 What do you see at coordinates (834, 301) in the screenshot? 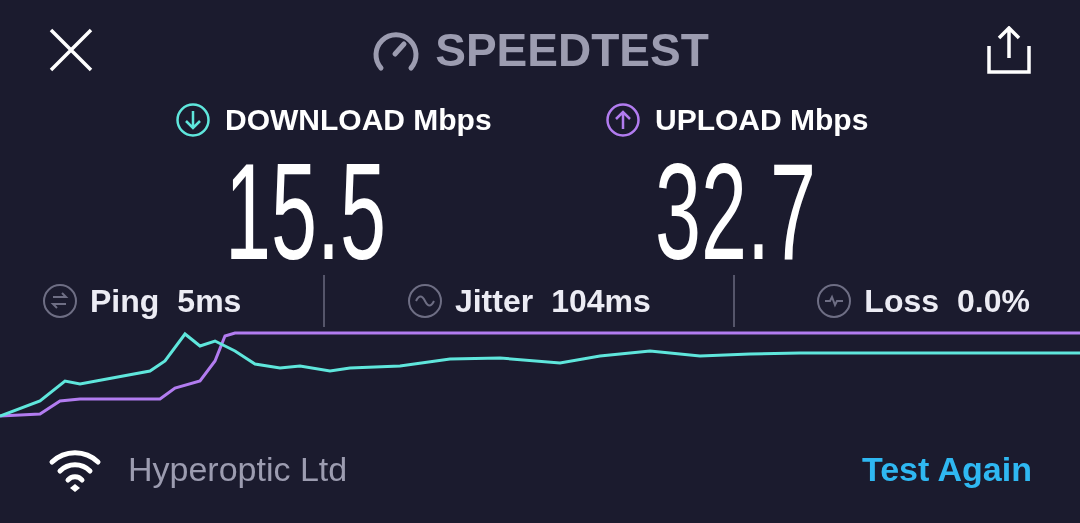
I see `pulse-icon` at bounding box center [834, 301].